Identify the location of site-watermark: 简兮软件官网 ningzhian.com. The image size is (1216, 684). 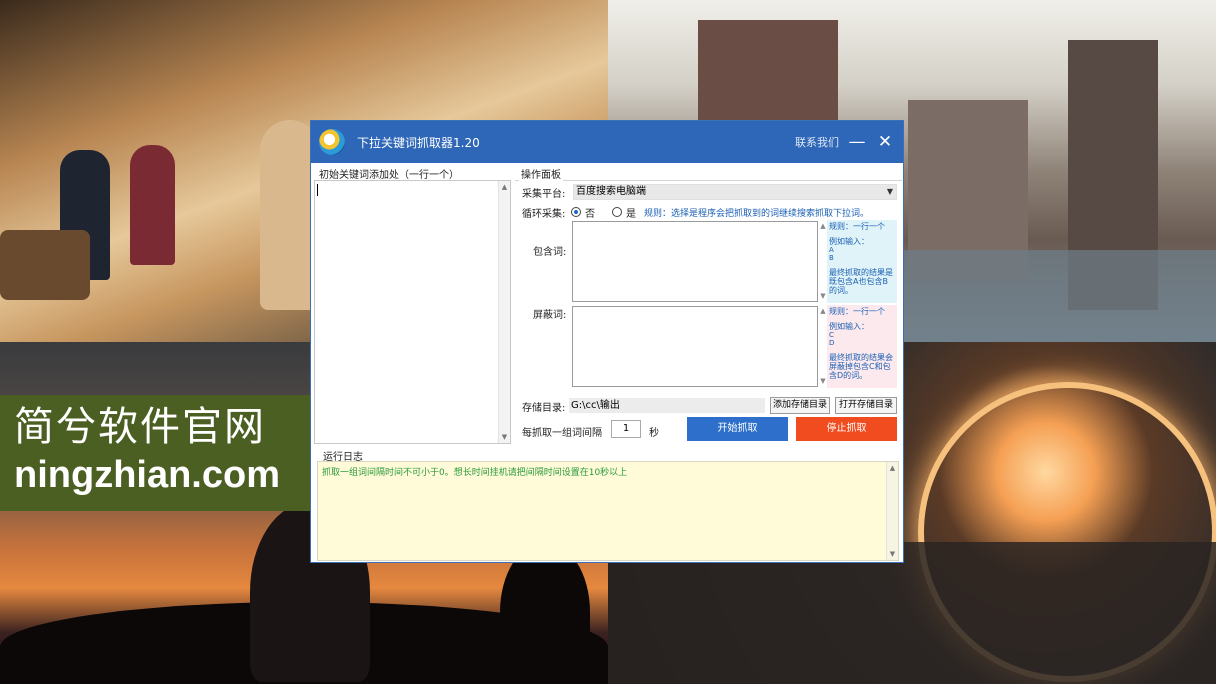
(162, 453).